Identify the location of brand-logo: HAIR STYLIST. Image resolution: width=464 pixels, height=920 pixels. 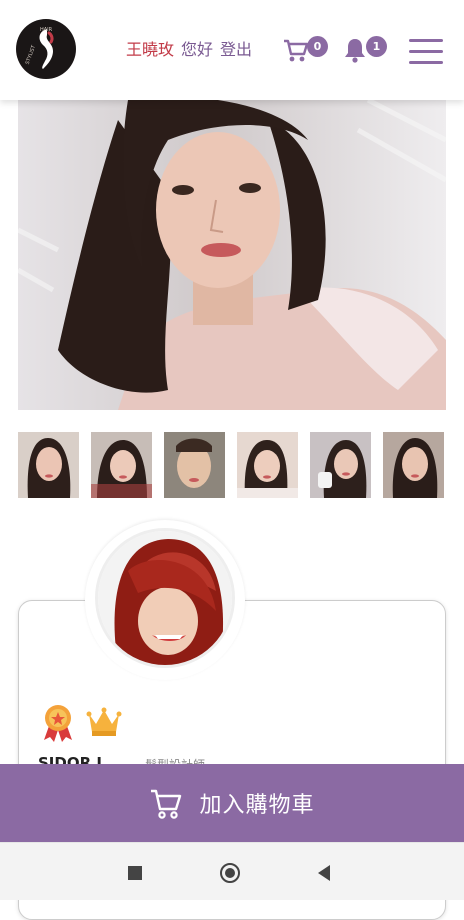
(46, 49).